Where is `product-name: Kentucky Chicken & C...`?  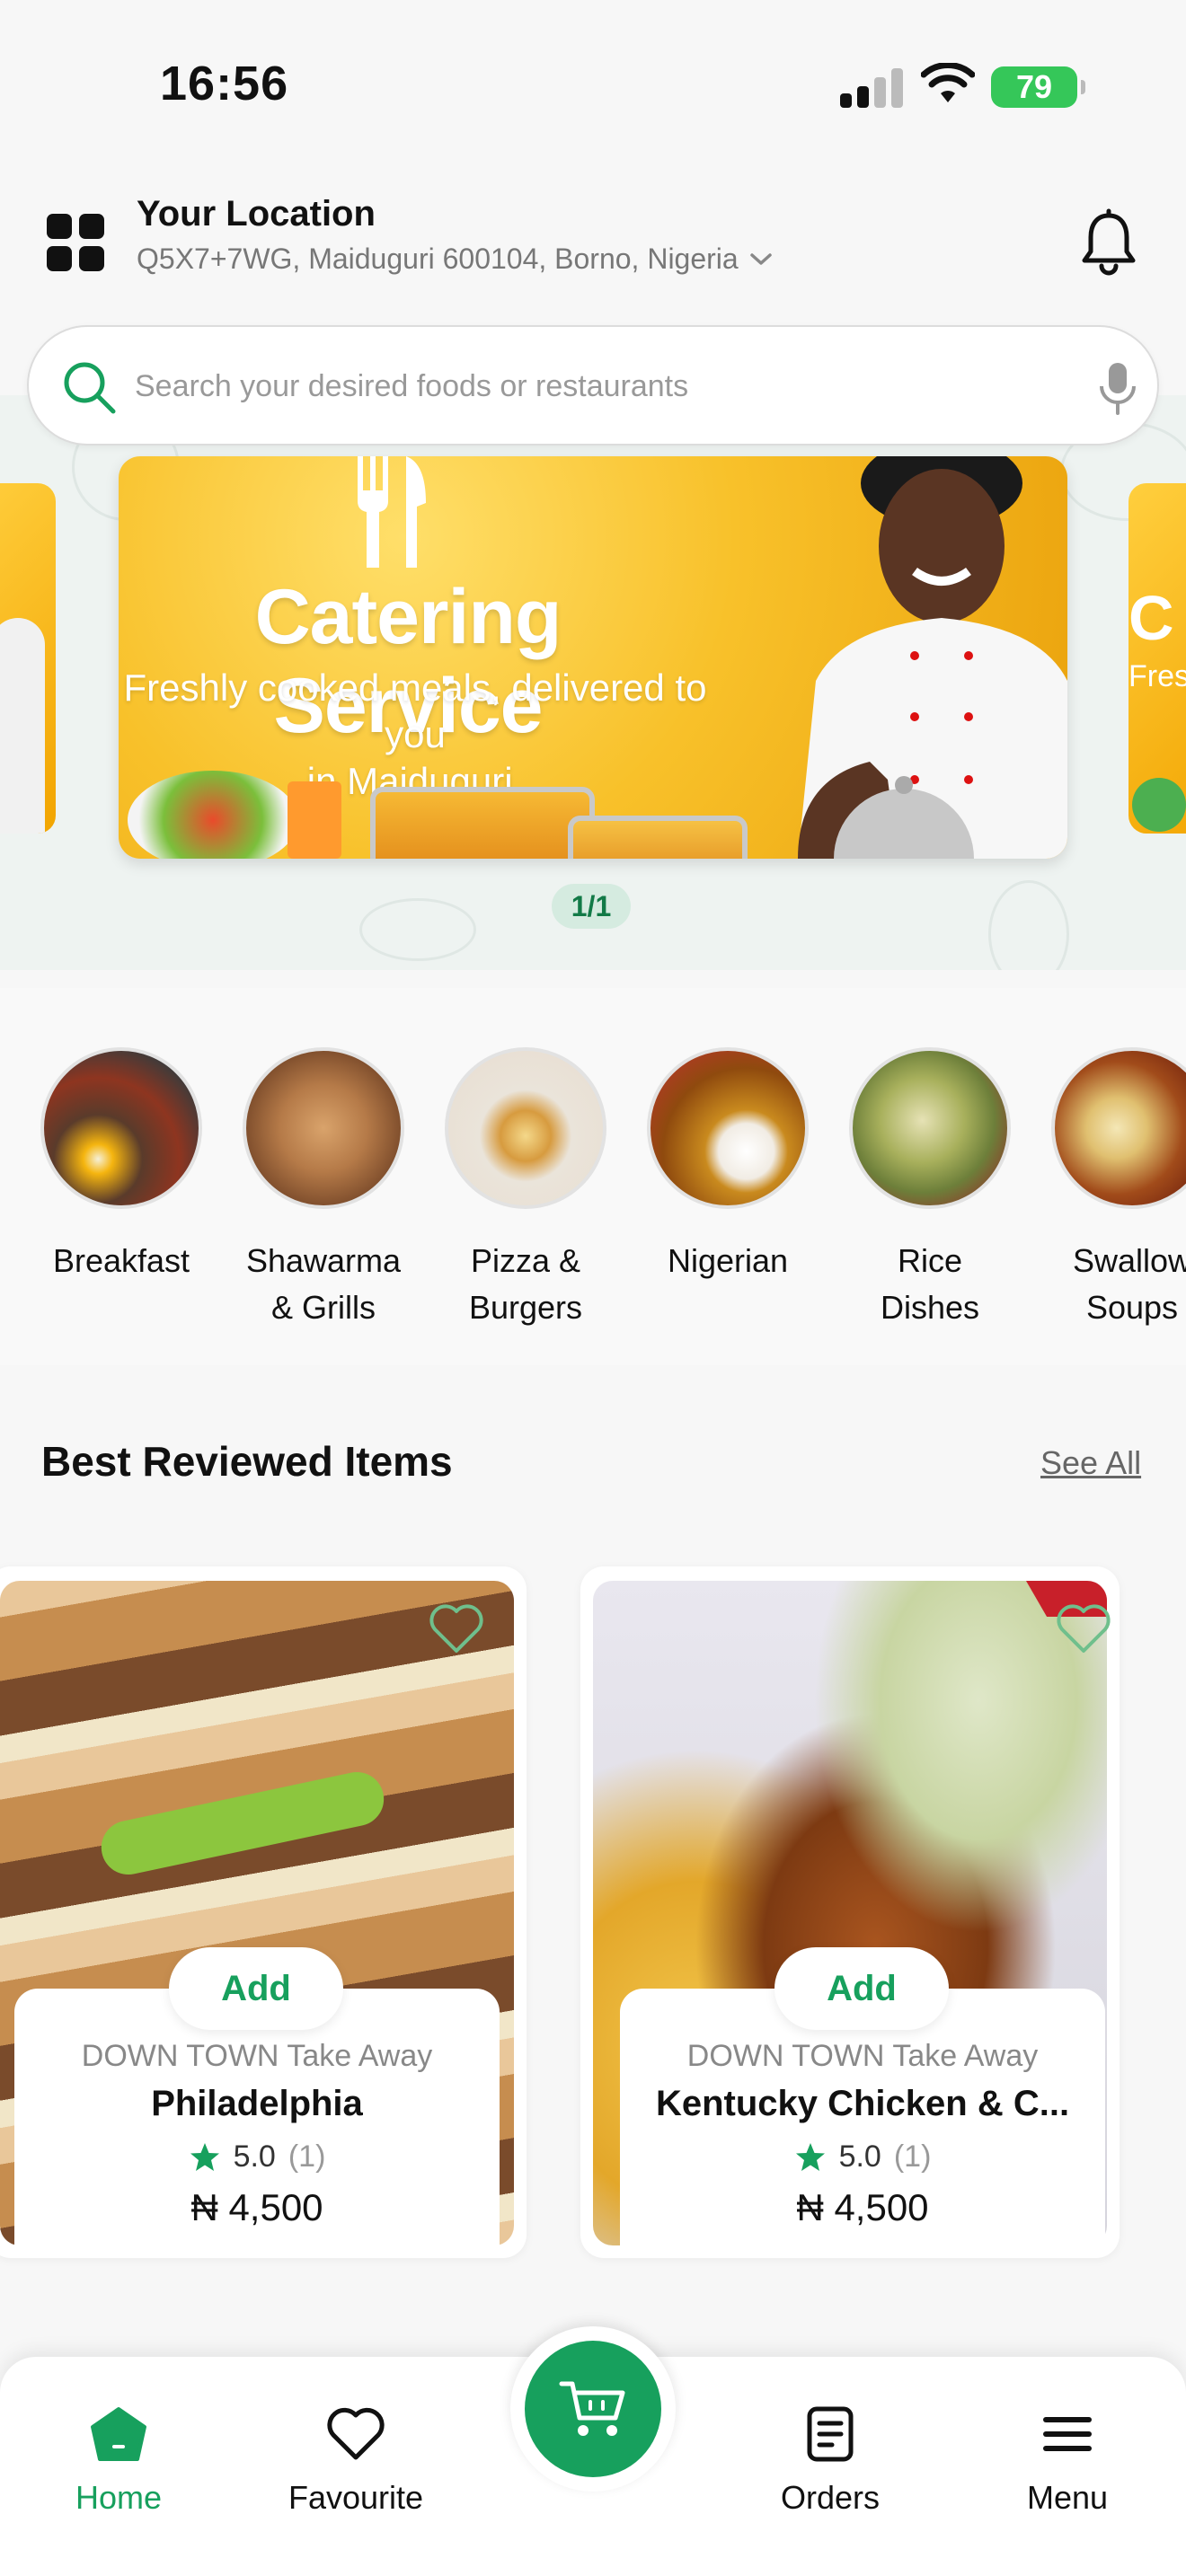 product-name: Kentucky Chicken & C... is located at coordinates (862, 2103).